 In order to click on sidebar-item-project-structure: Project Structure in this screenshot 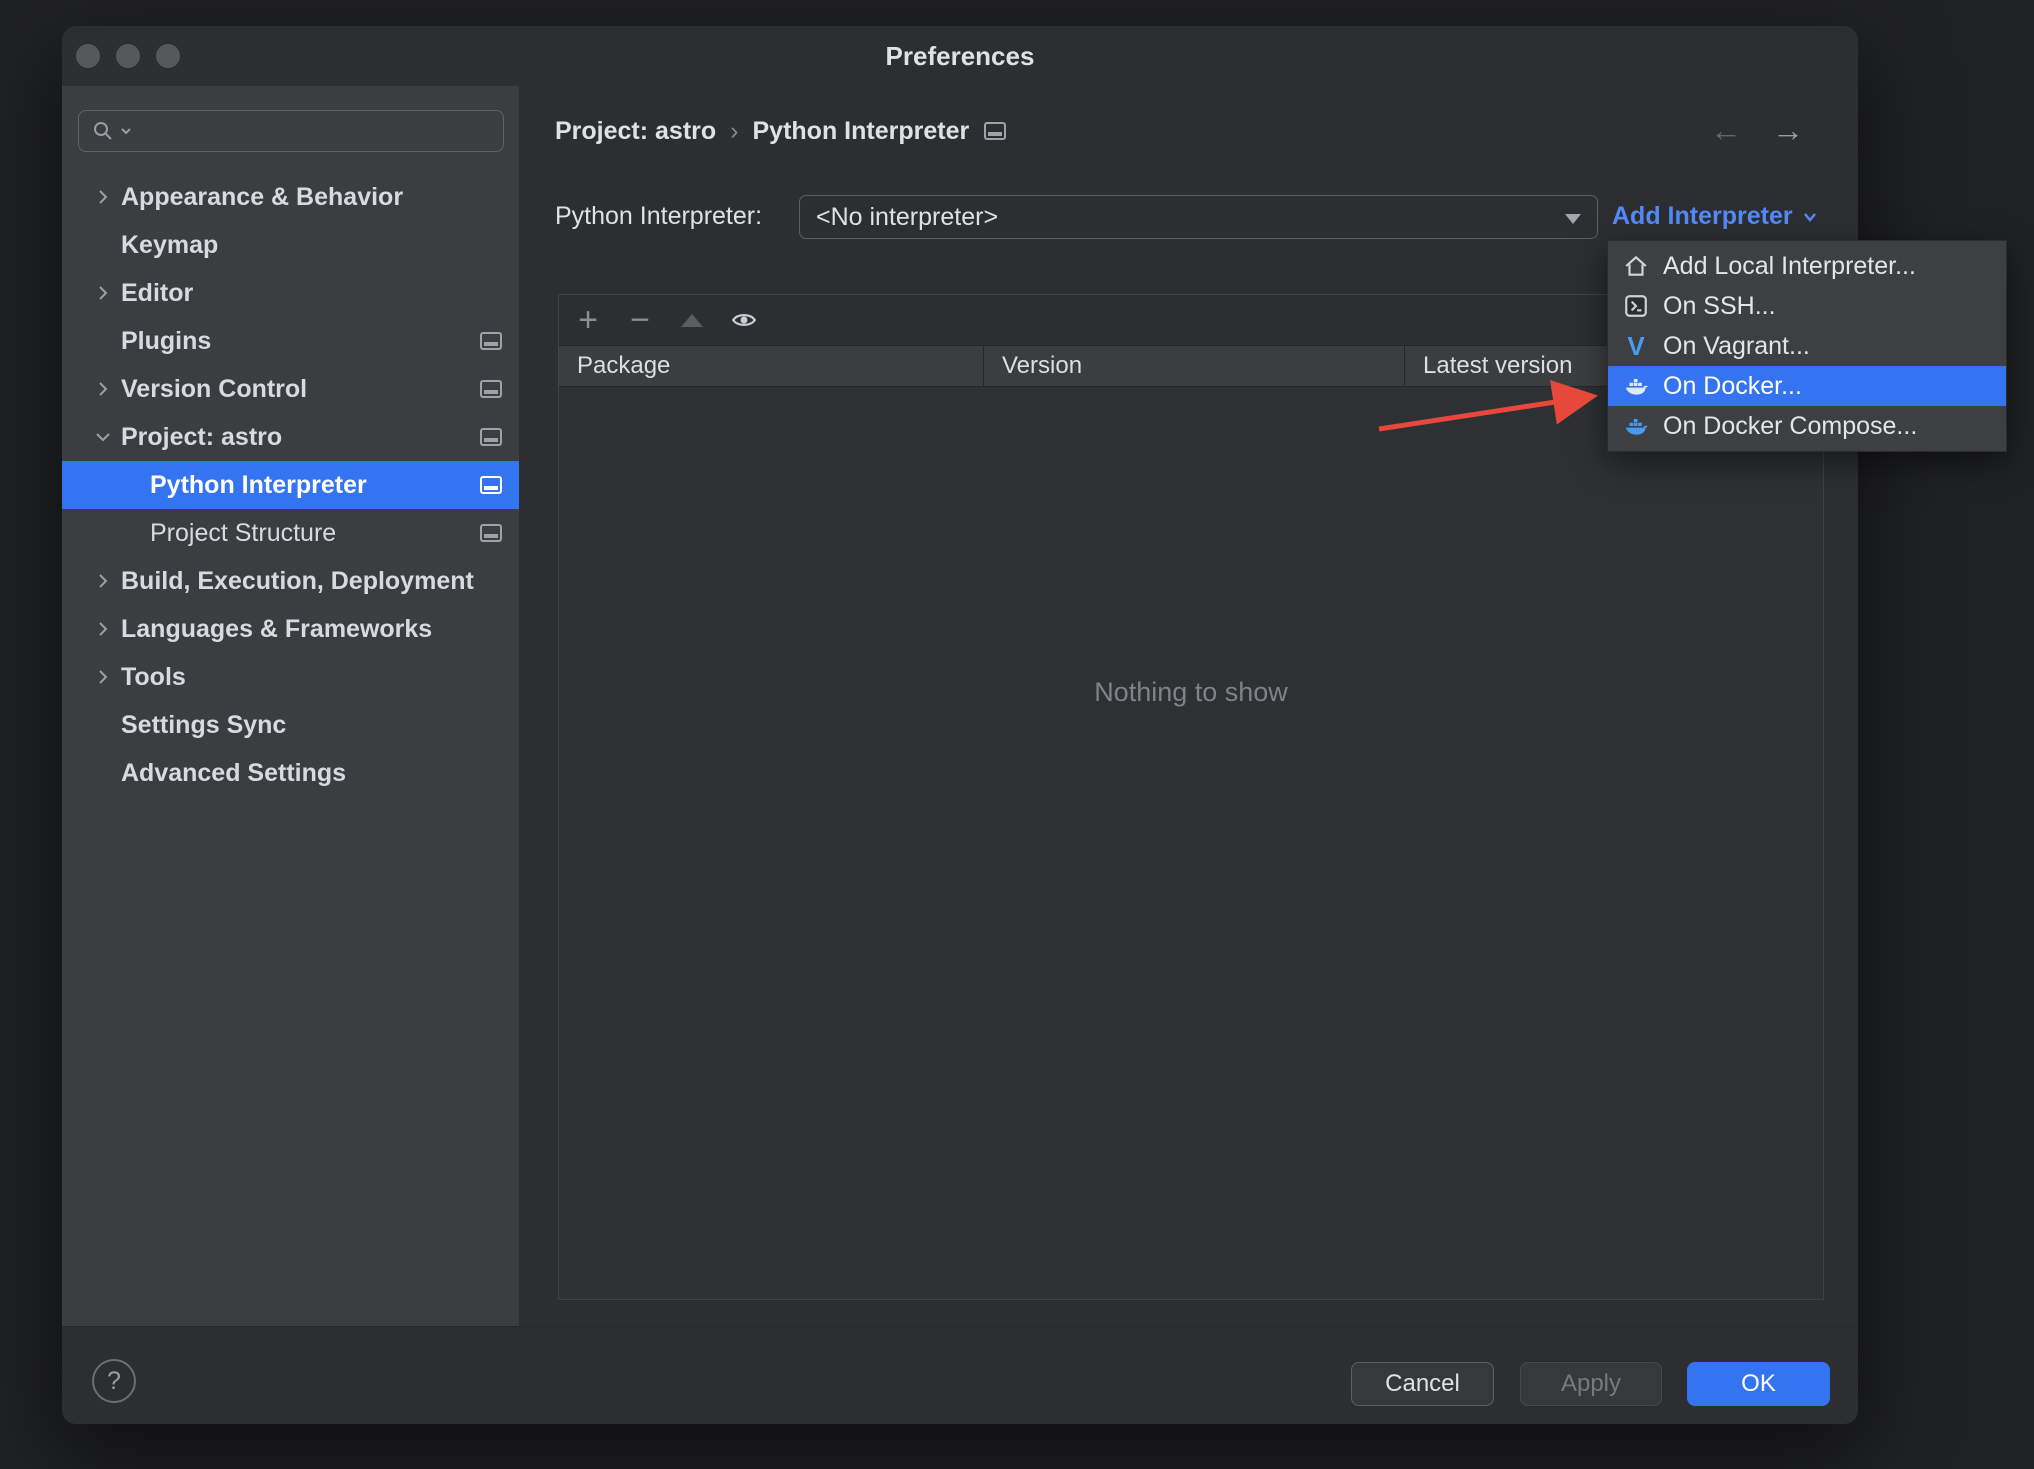, I will do `click(290, 533)`.